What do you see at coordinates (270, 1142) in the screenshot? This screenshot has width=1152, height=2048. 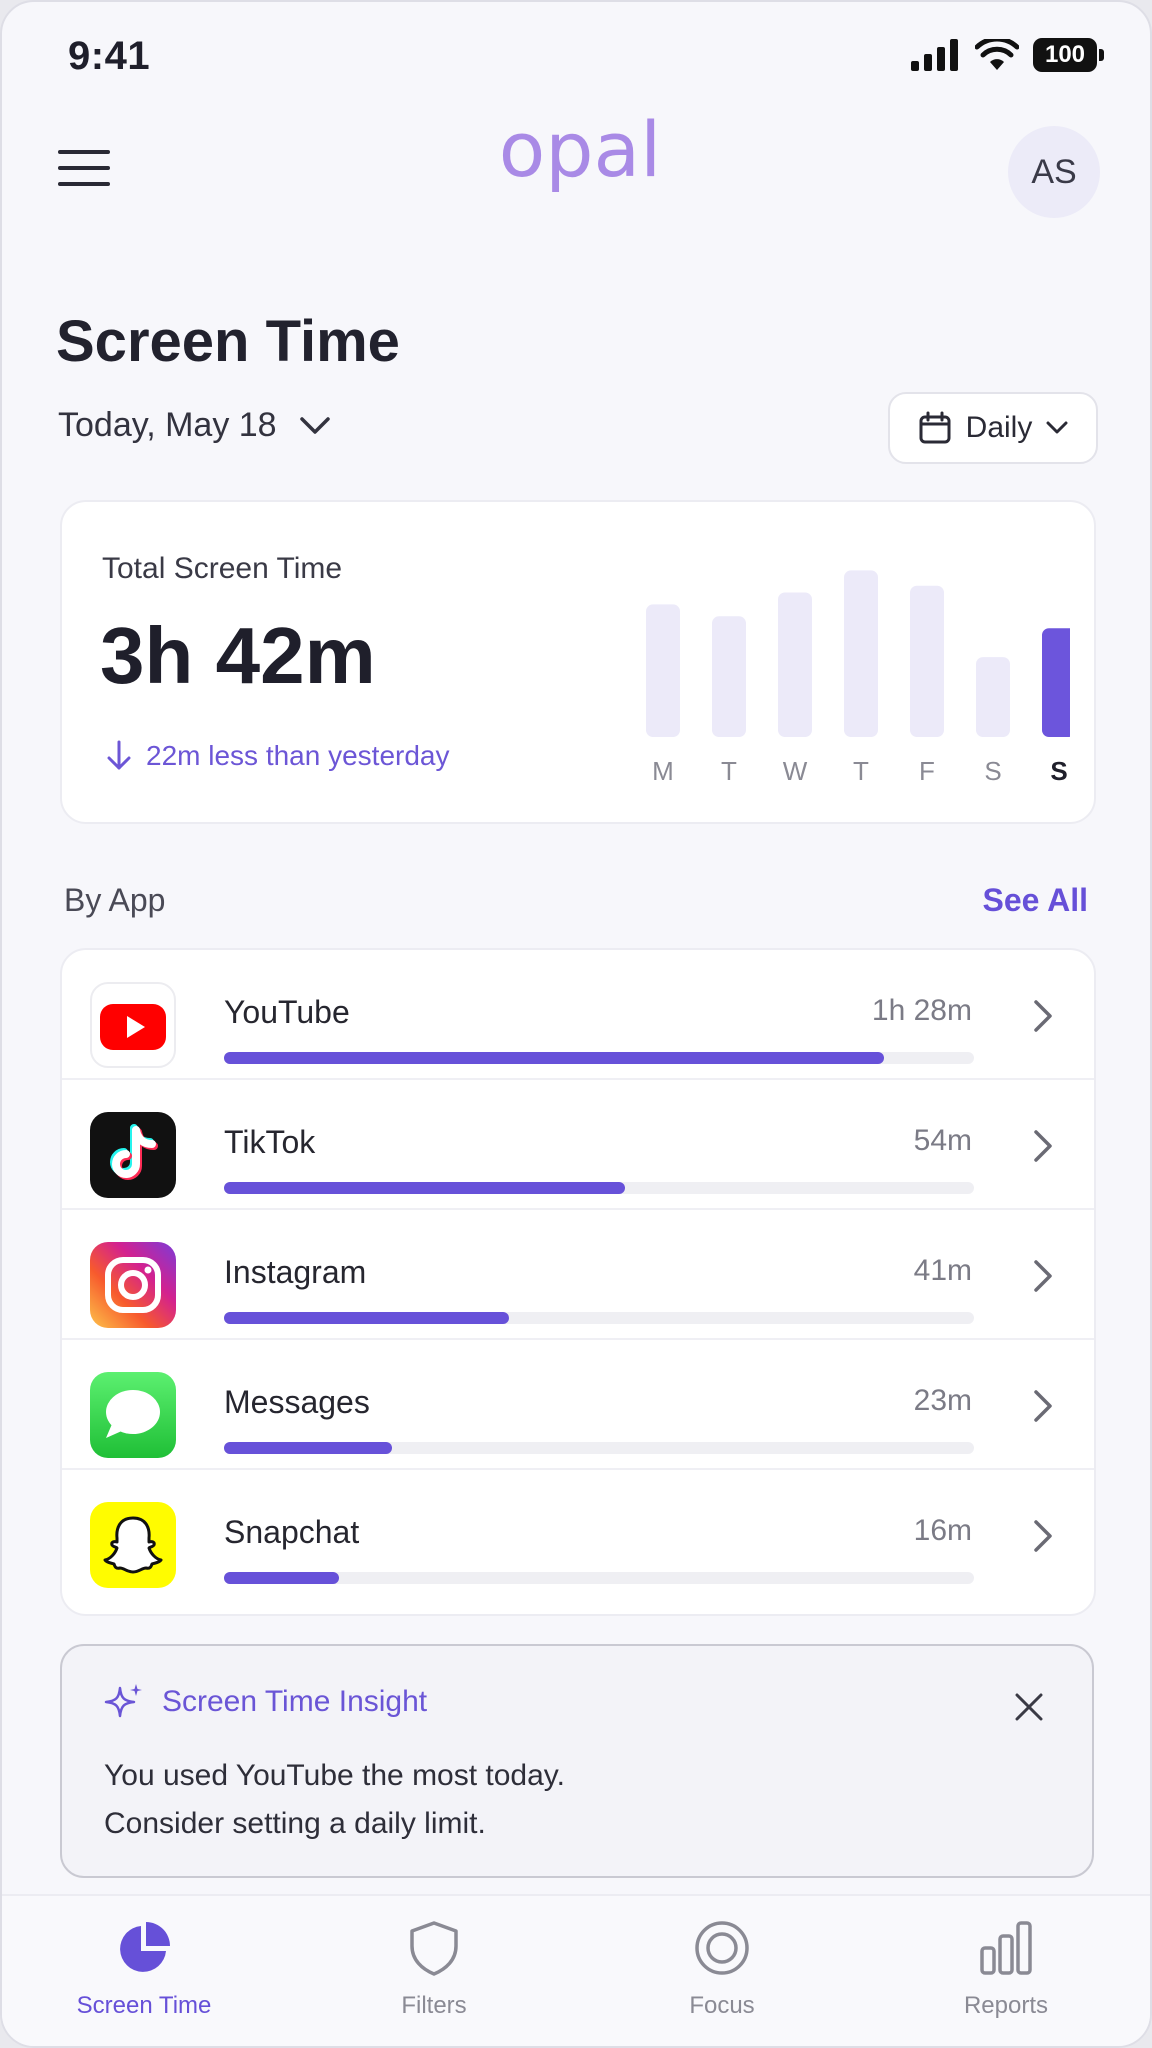 I see `app-name: TikTok` at bounding box center [270, 1142].